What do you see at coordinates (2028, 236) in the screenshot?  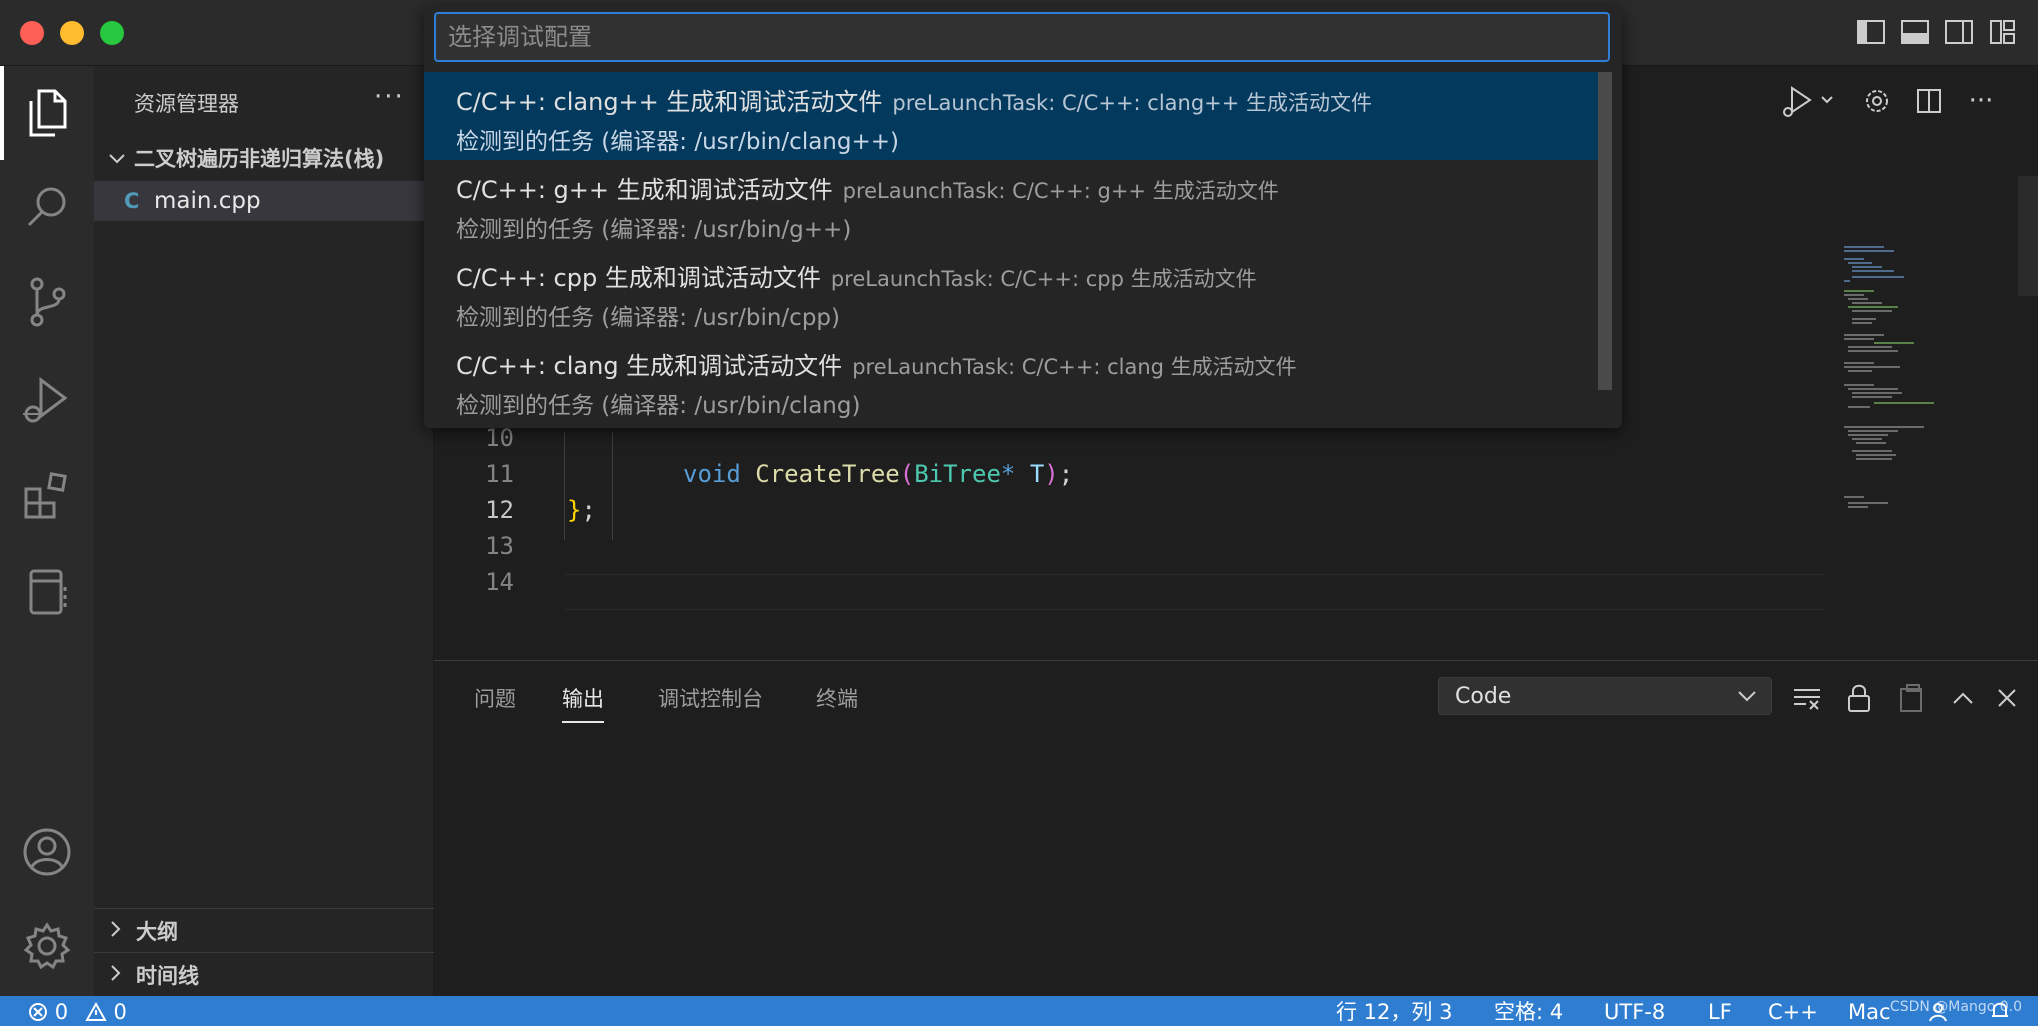 I see `editor-scrollbar` at bounding box center [2028, 236].